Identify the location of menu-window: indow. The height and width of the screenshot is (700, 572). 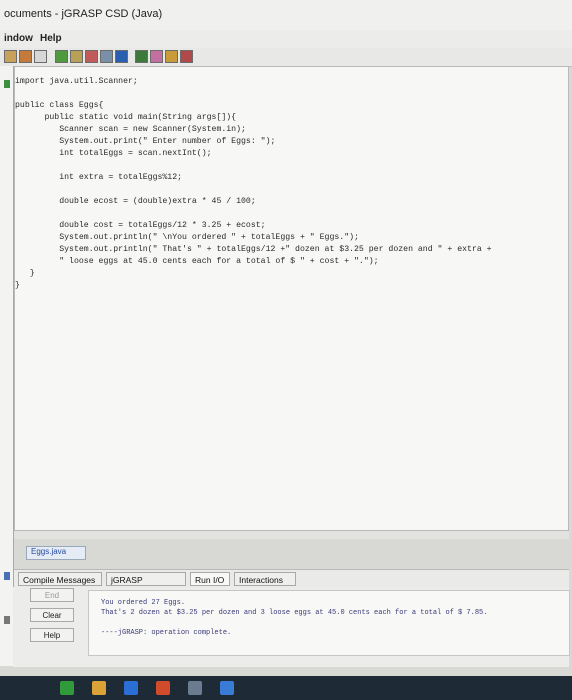
(18, 38).